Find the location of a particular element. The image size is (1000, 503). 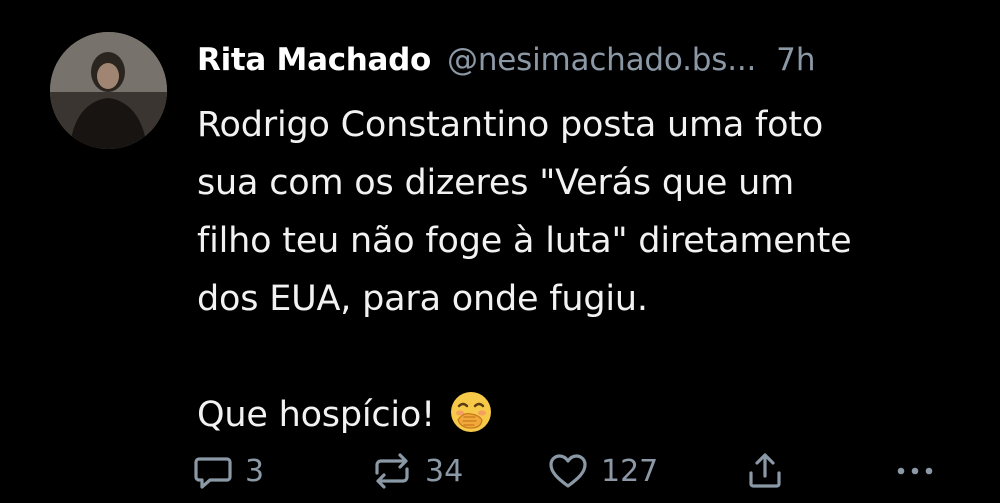

like-count: 127 is located at coordinates (630, 471).